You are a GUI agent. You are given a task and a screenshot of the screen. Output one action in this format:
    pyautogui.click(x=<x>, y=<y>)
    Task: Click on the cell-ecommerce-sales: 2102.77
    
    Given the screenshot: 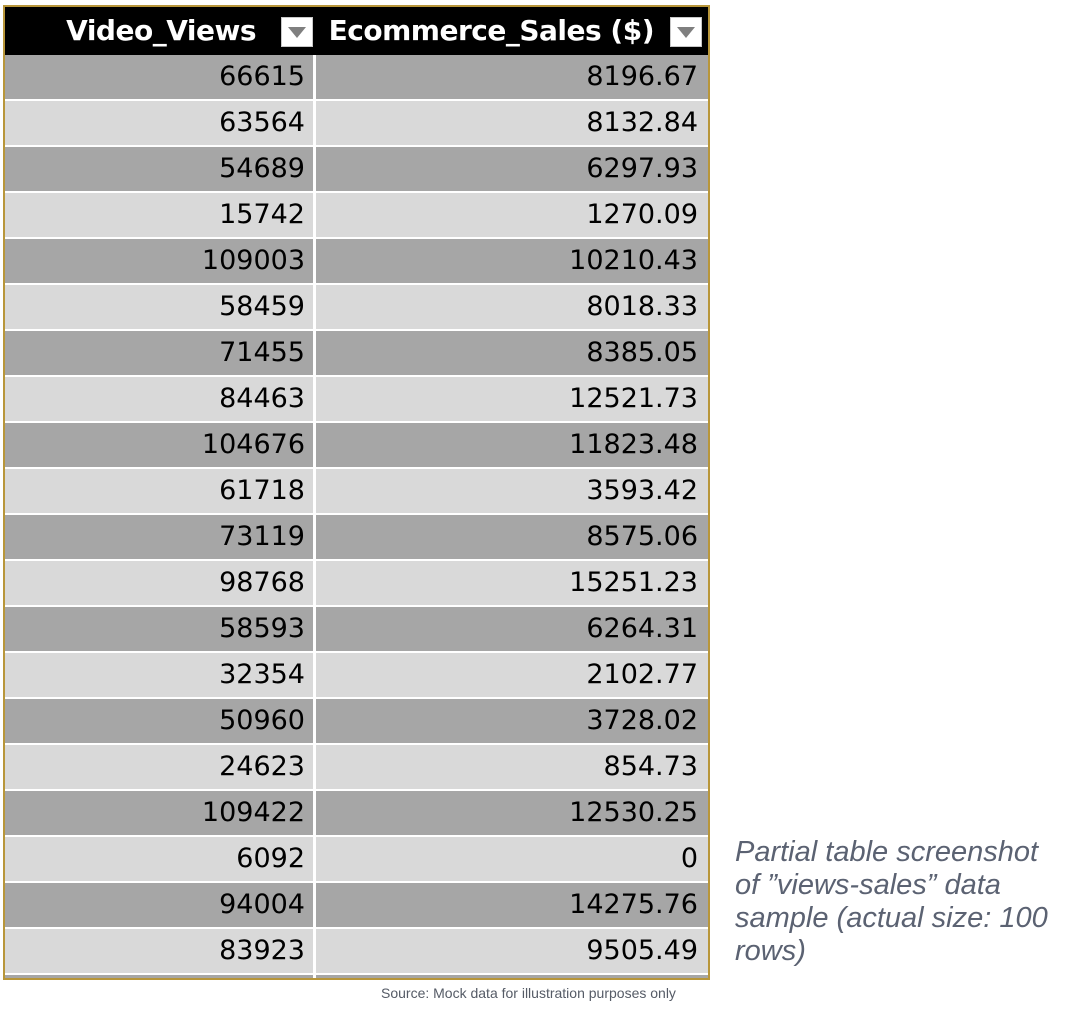 What is the action you would take?
    pyautogui.click(x=512, y=675)
    